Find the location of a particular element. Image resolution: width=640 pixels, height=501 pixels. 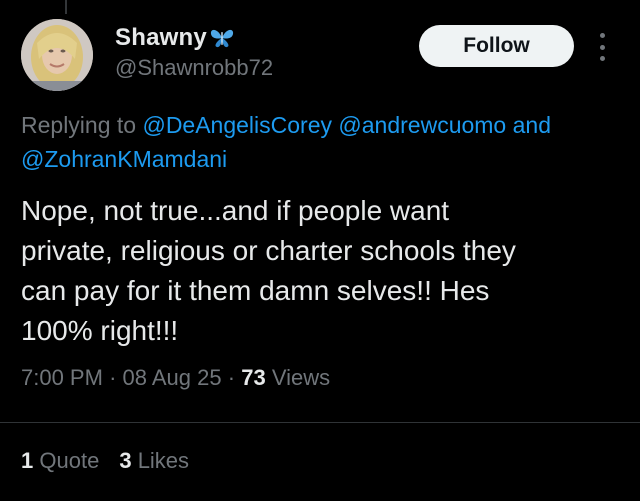

author-handle: @Shawnrobb72 is located at coordinates (194, 68).